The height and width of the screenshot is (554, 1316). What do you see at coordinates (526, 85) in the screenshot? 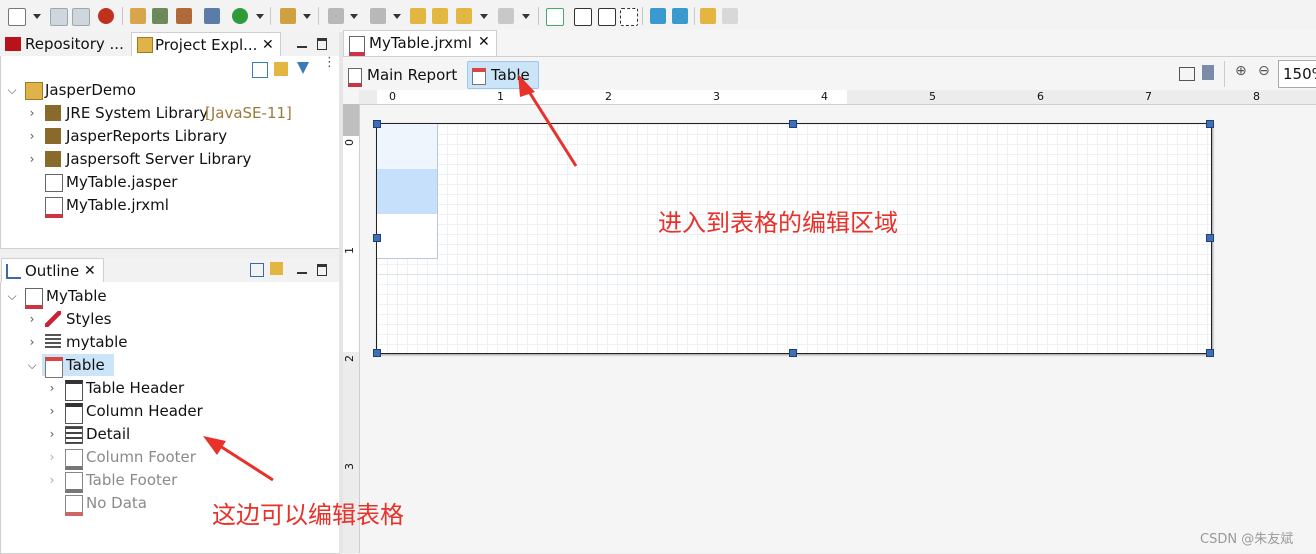
I see `arrow-head-editor` at bounding box center [526, 85].